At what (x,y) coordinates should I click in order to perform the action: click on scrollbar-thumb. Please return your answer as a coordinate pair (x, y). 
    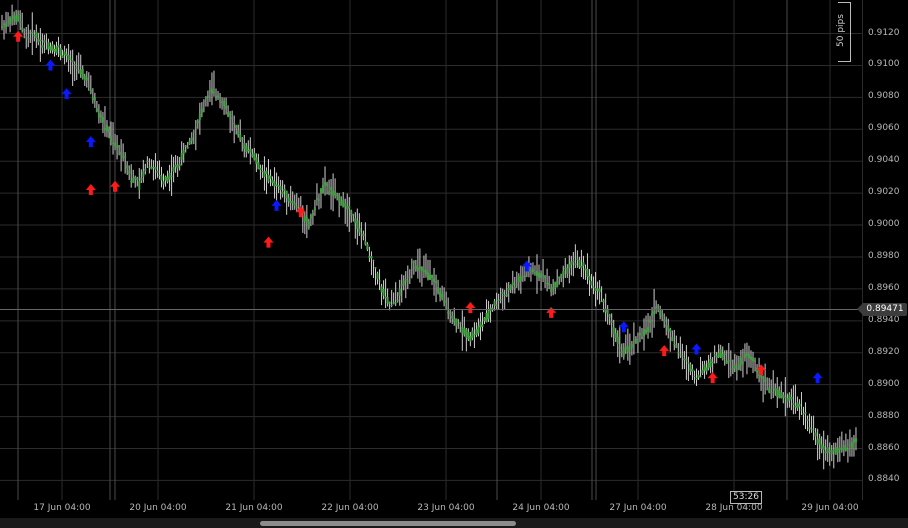
    Looking at the image, I should click on (388, 523).